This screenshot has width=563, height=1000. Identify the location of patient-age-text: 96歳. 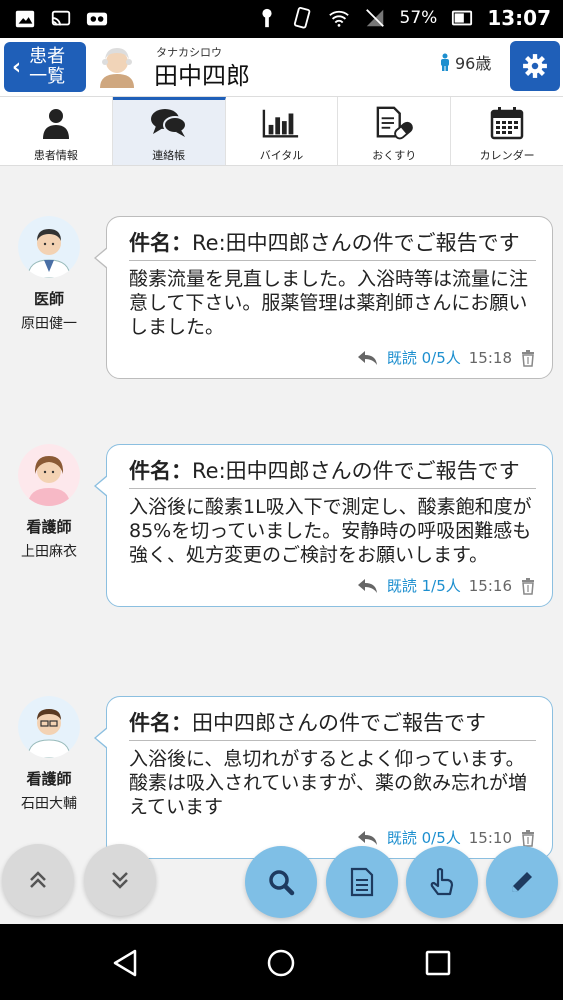
(473, 63).